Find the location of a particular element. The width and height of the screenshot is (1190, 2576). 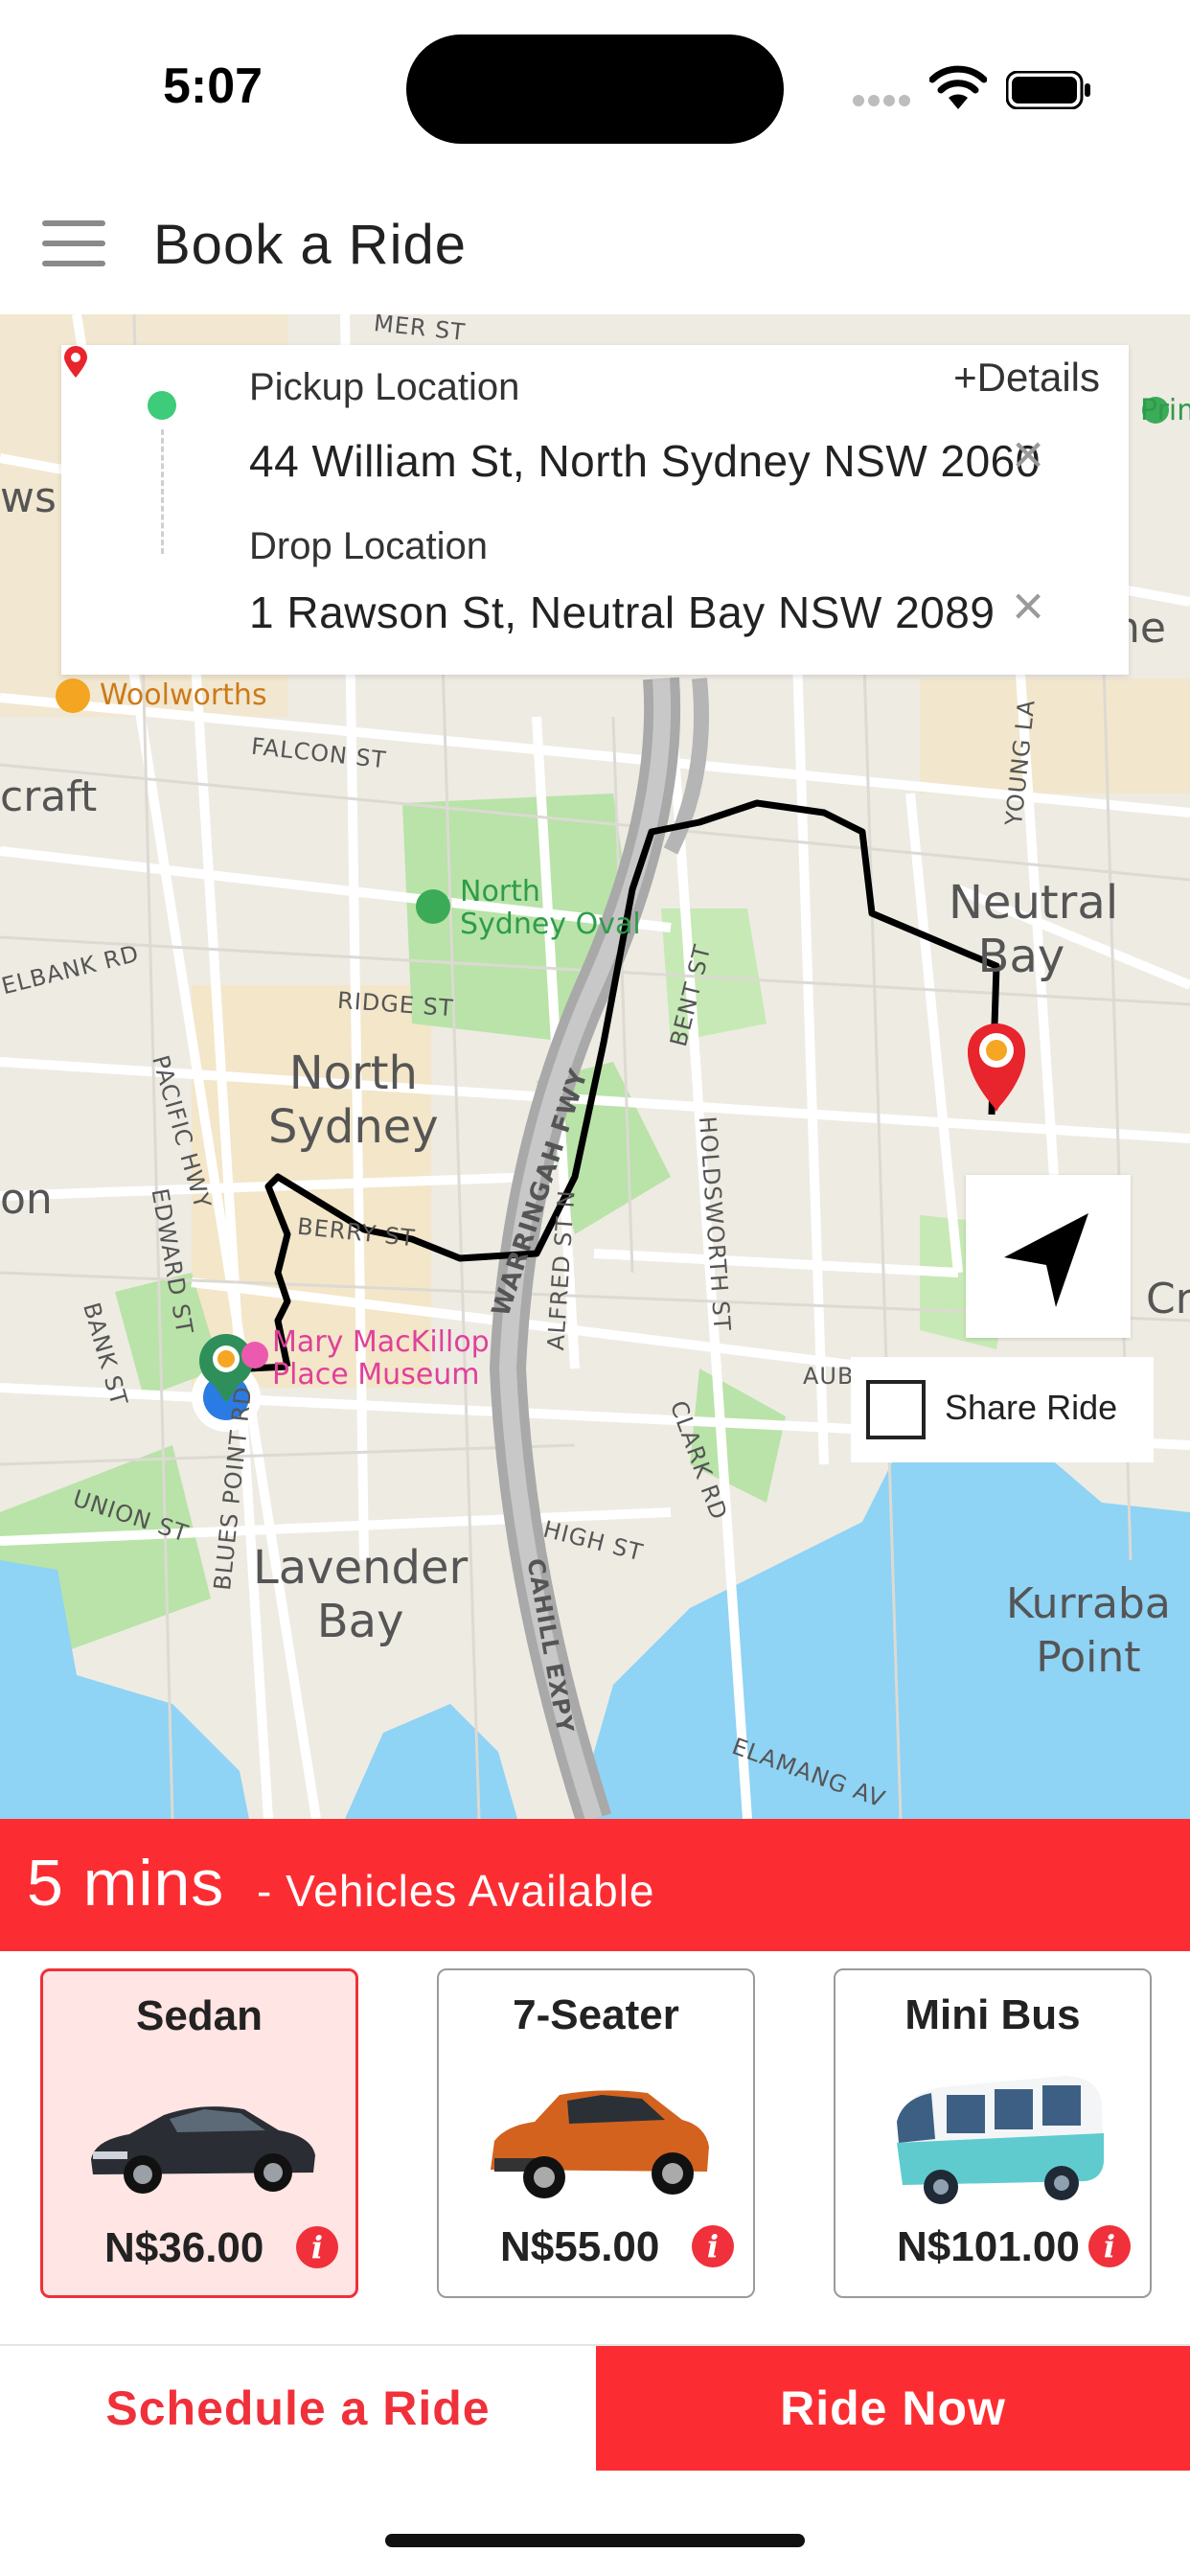

vehicle-option-mini-bus: Mini Bus N$101.00 i is located at coordinates (993, 2133).